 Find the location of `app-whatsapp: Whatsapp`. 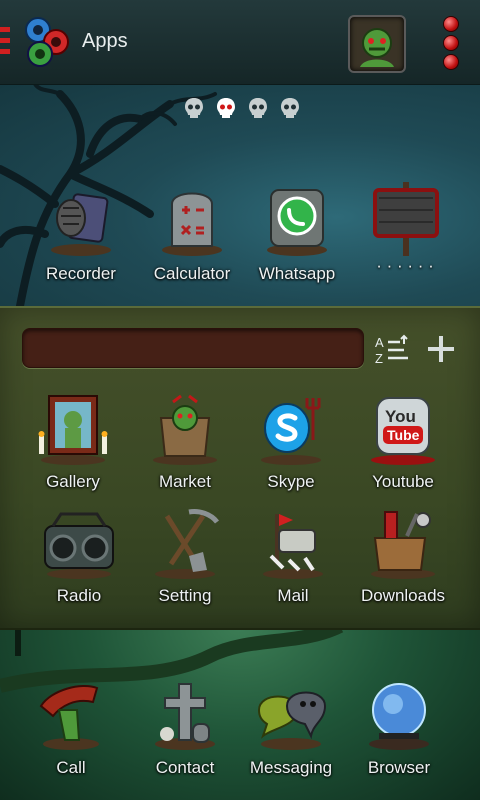

app-whatsapp: Whatsapp is located at coordinates (297, 235).